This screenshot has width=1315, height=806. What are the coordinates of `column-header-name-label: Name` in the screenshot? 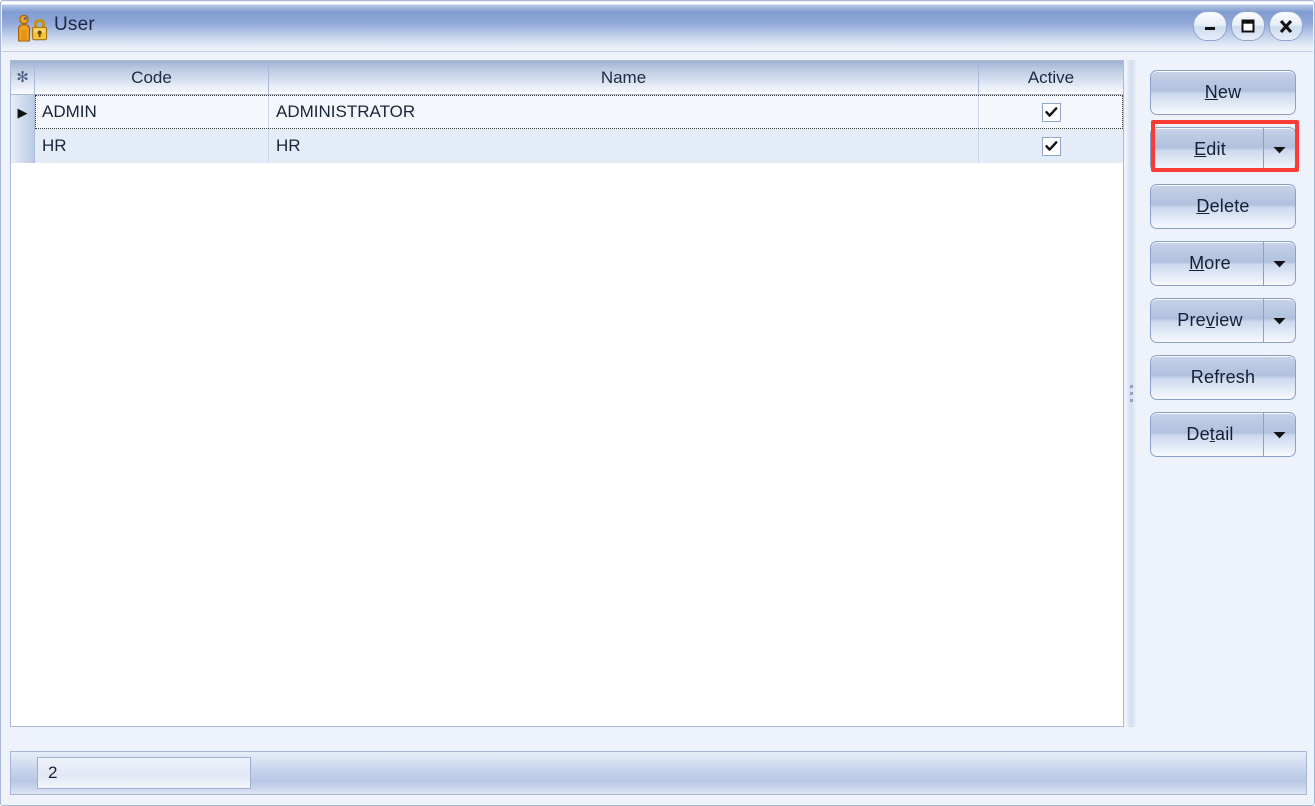 It's located at (623, 77).